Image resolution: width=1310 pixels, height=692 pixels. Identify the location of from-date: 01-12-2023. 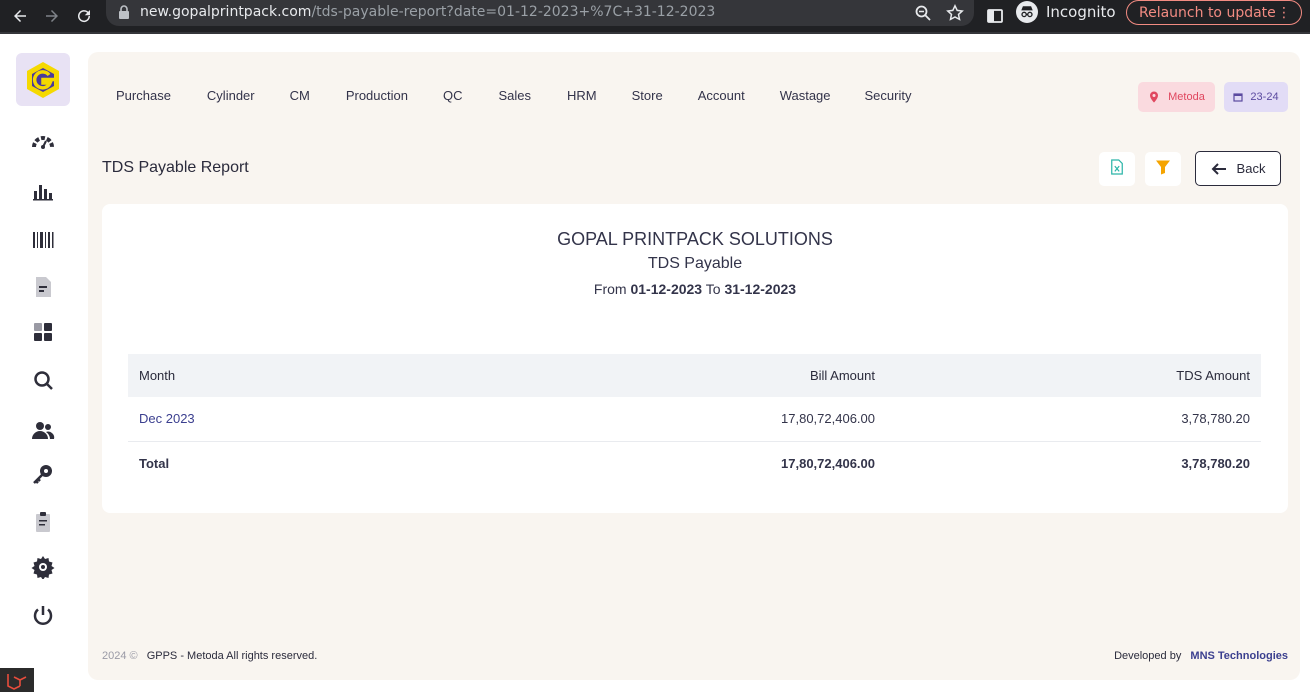
(666, 289).